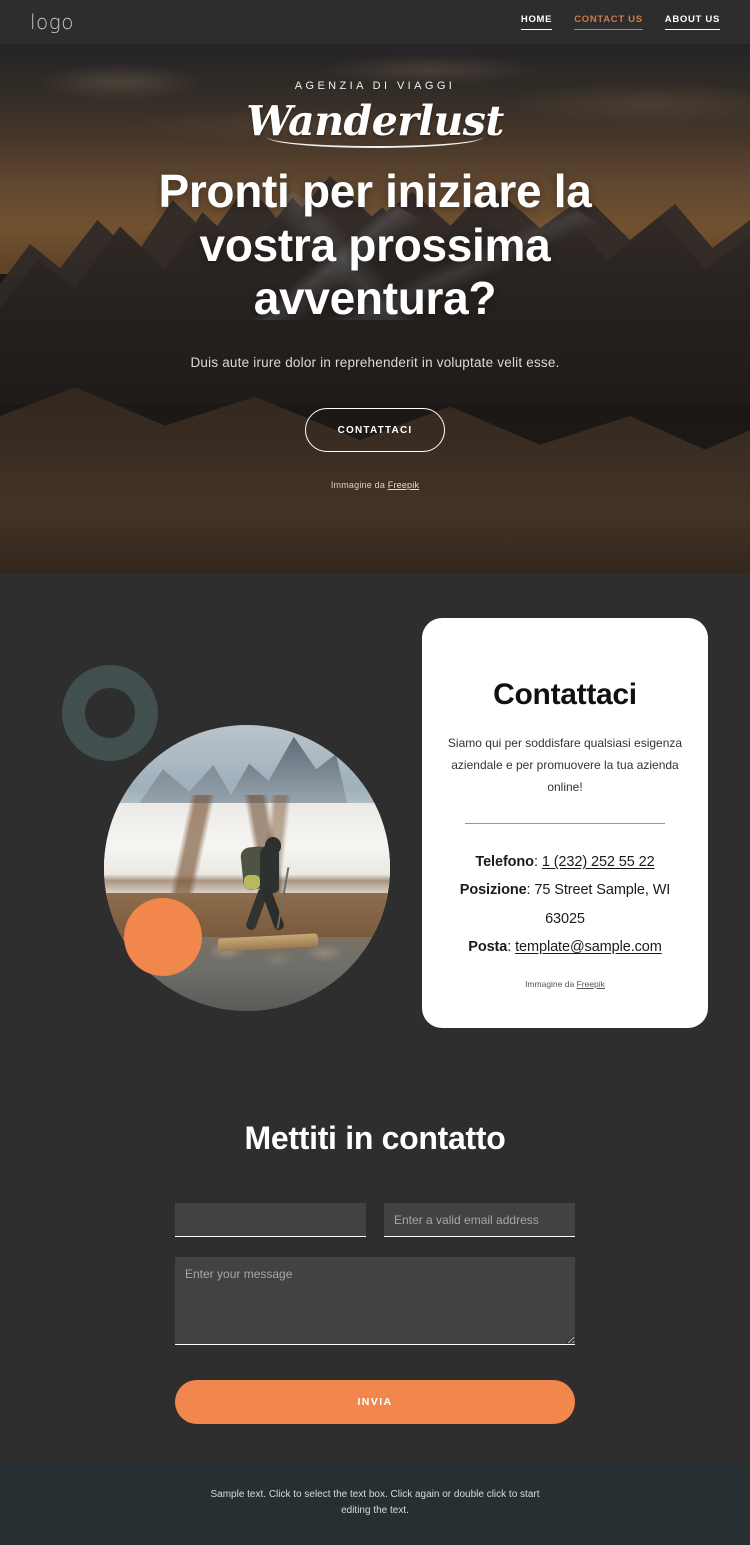  Describe the element at coordinates (479, 1220) in the screenshot. I see `email-input` at that location.